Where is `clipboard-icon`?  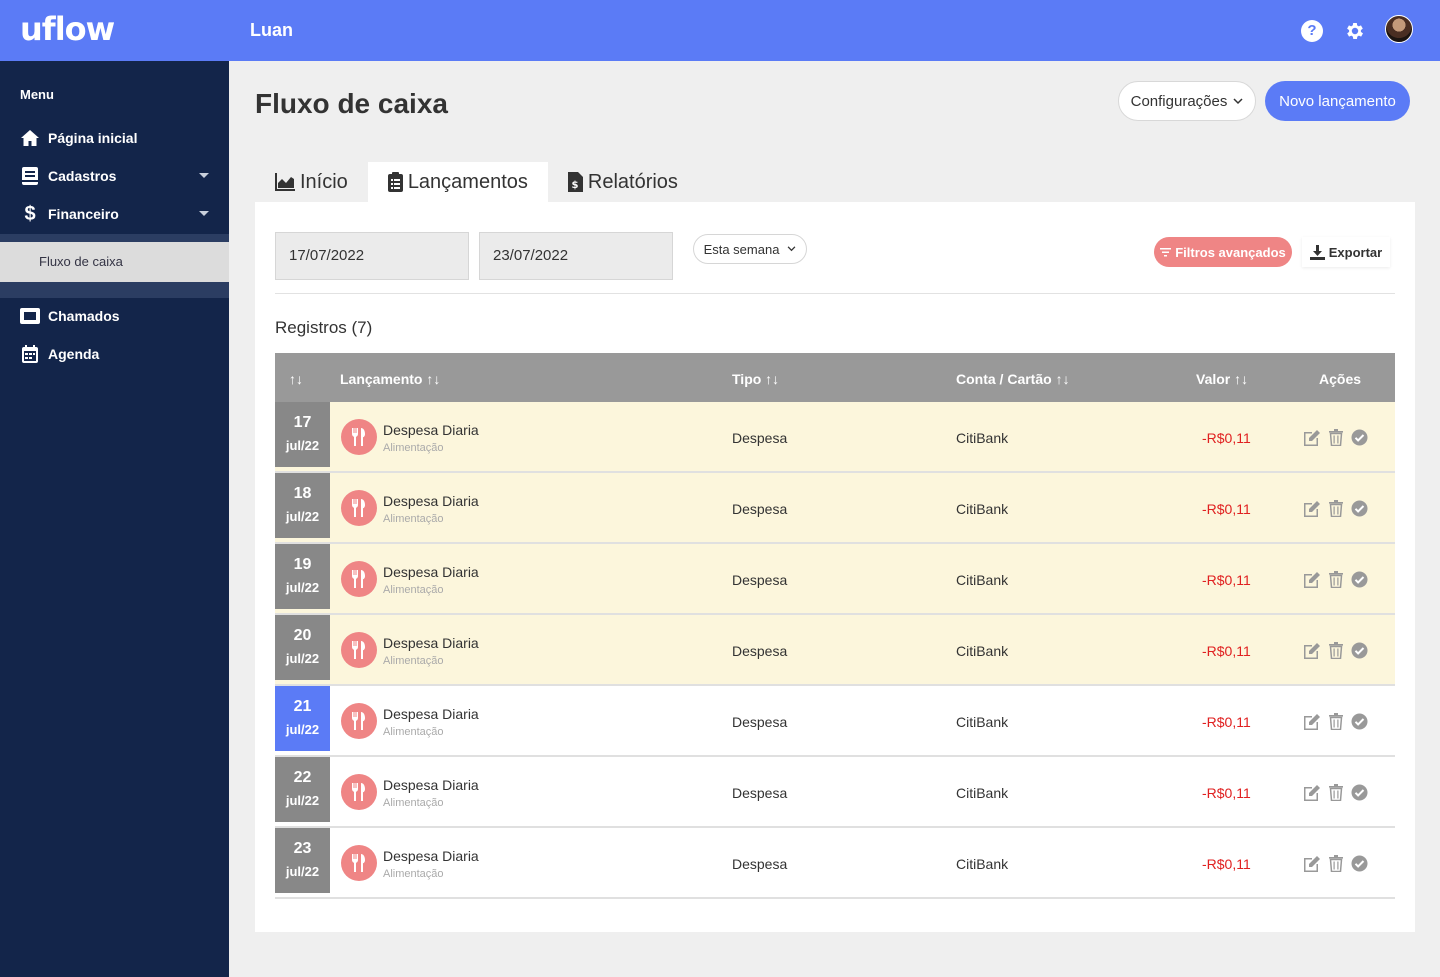 clipboard-icon is located at coordinates (395, 182).